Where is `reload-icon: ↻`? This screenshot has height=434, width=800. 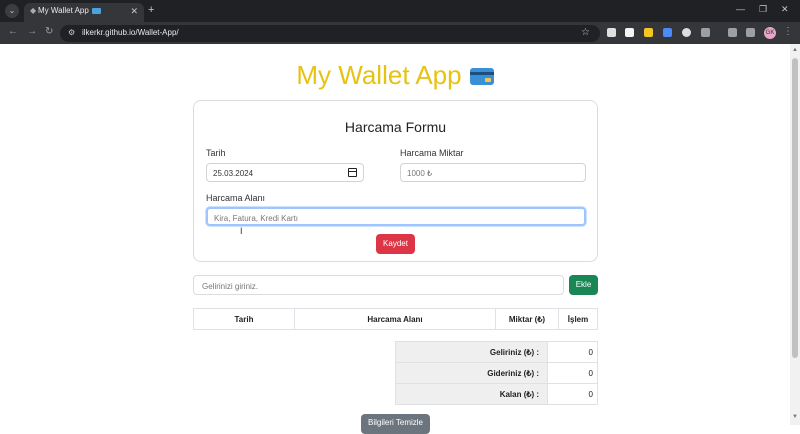 reload-icon: ↻ is located at coordinates (49, 31).